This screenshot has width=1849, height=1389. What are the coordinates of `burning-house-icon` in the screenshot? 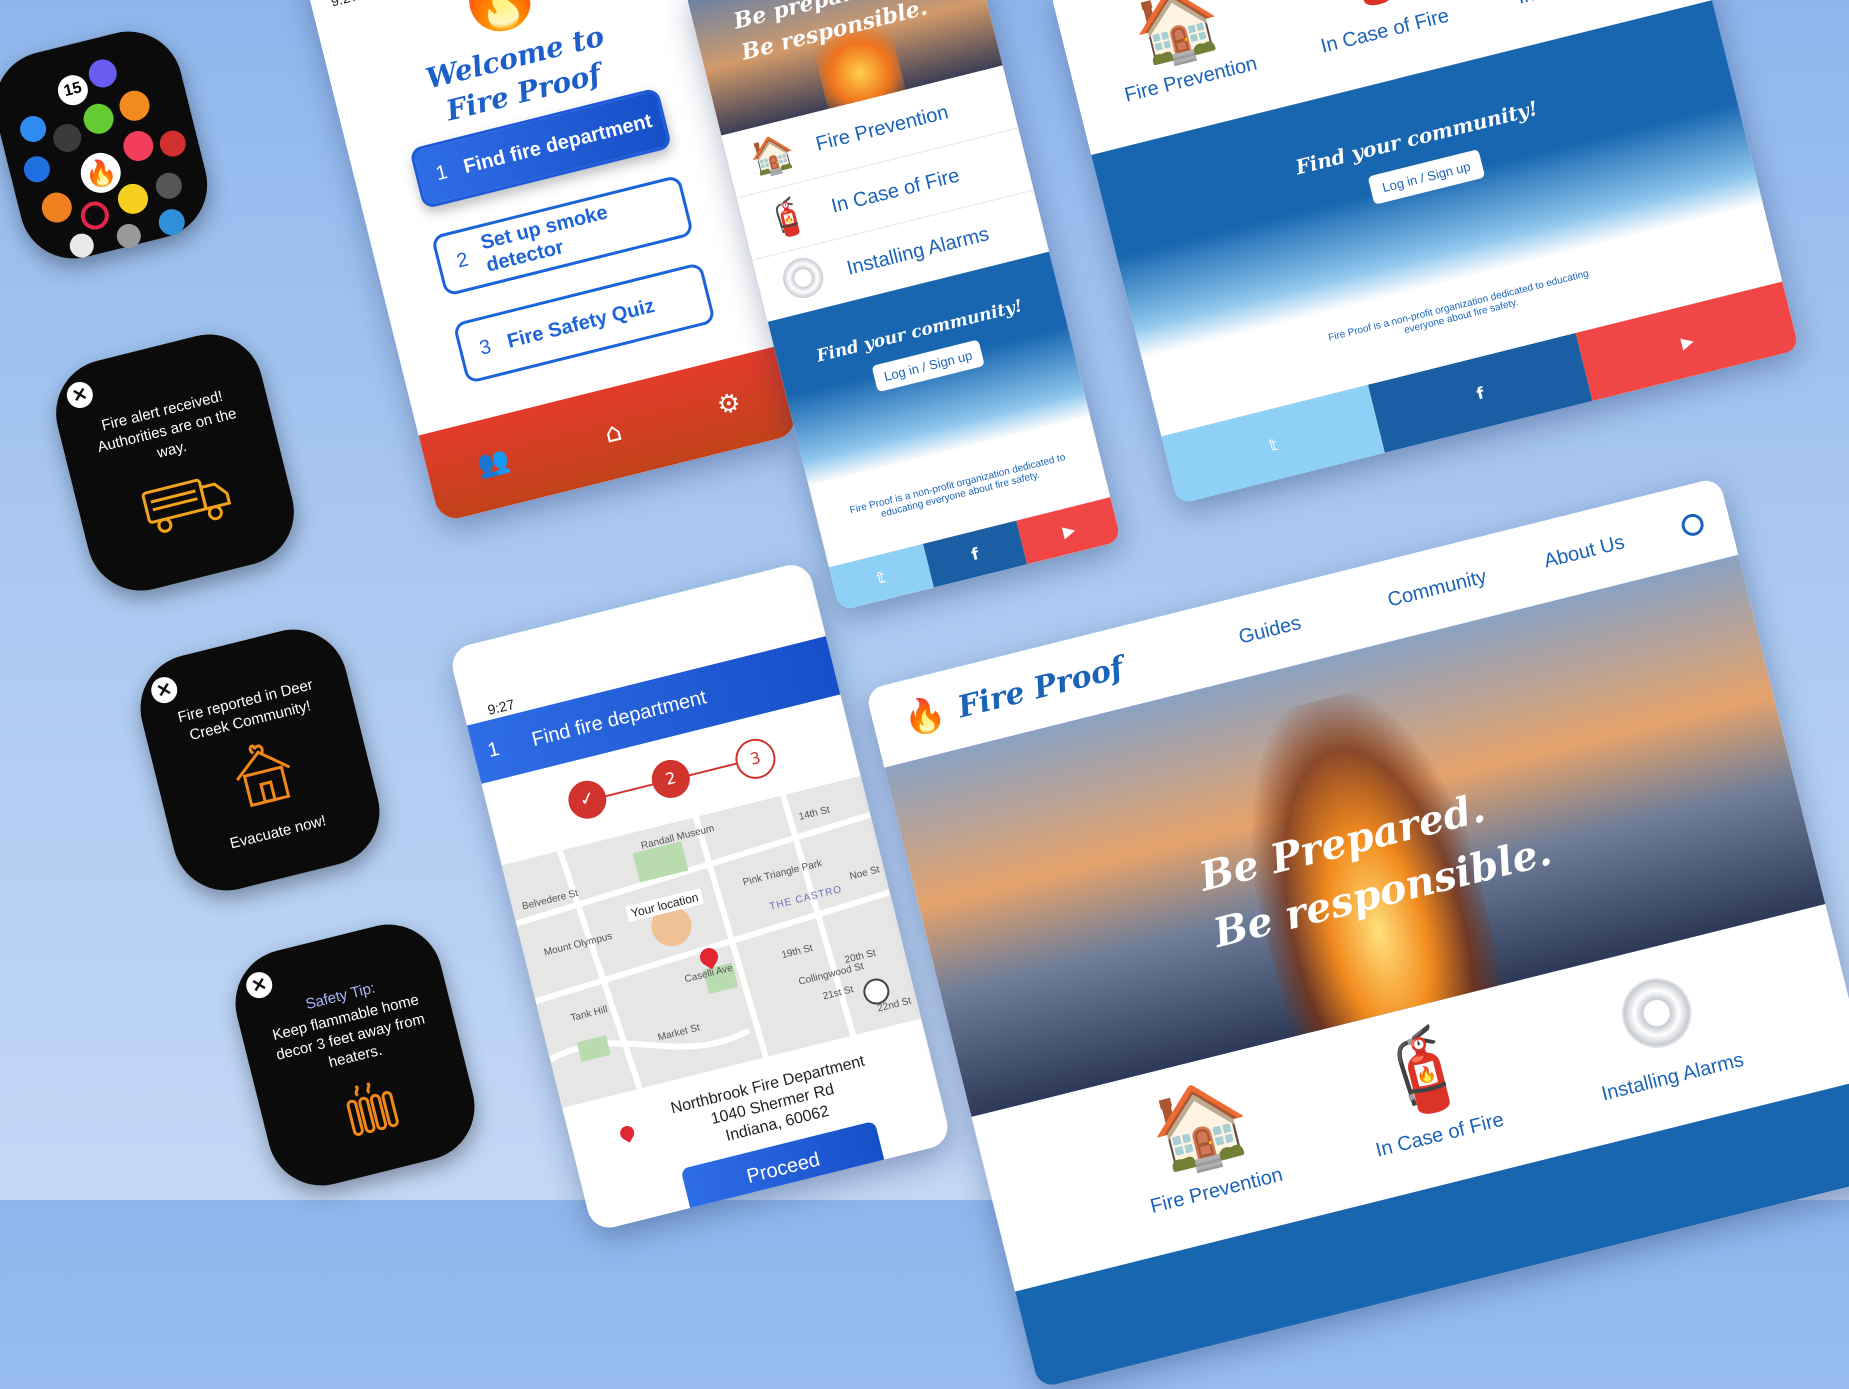 It's located at (263, 774).